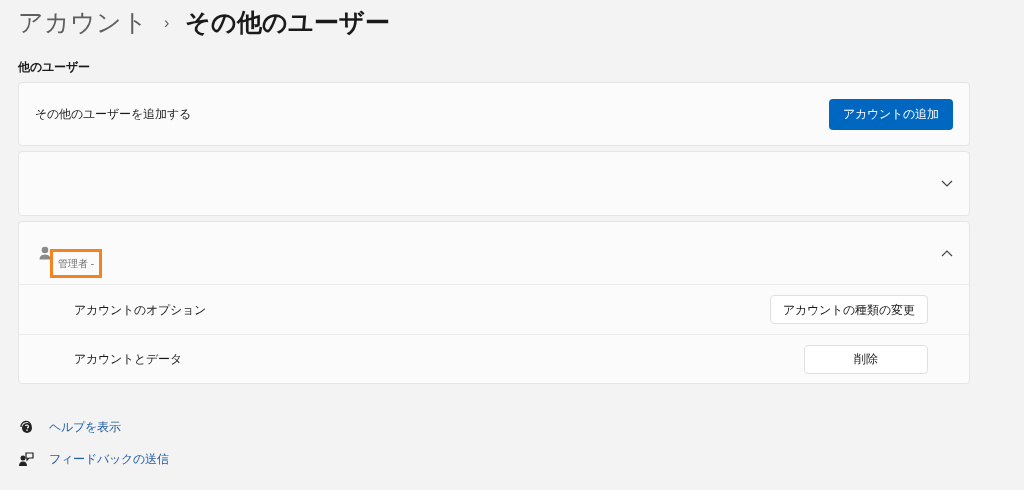 Image resolution: width=1024 pixels, height=490 pixels. Describe the element at coordinates (54, 67) in the screenshot. I see `section-title: 他のユーザー` at that location.